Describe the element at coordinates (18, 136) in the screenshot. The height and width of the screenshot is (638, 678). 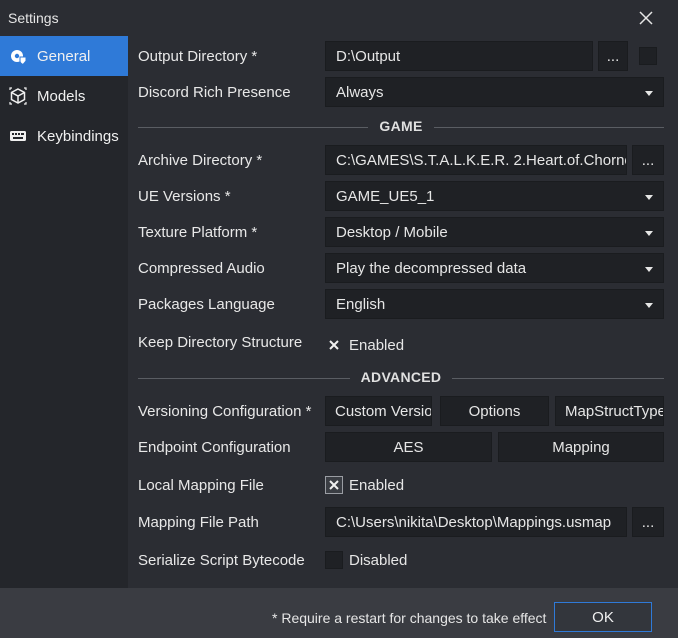
I see `keyboard-icon` at that location.